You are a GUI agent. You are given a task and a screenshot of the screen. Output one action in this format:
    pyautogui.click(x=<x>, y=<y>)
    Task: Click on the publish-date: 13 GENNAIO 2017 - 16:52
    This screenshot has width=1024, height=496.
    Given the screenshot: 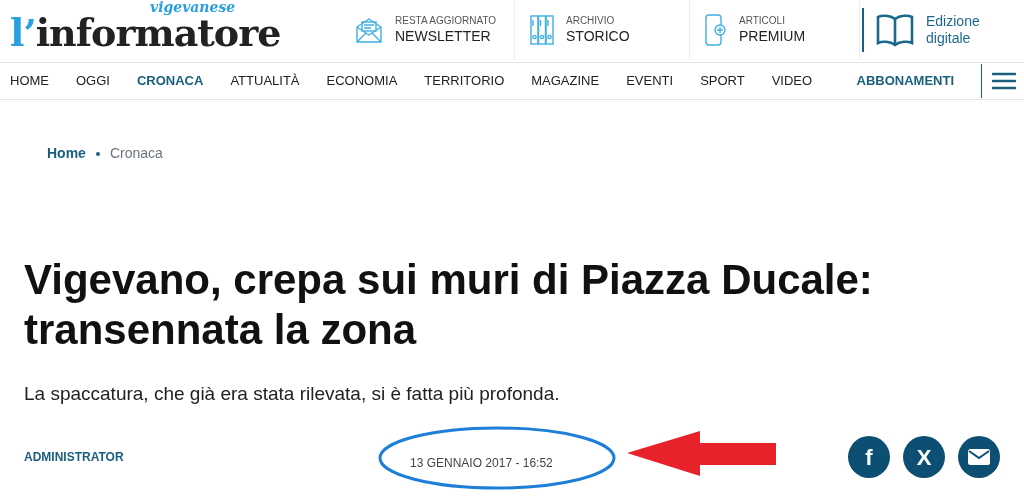 What is the action you would take?
    pyautogui.click(x=481, y=464)
    